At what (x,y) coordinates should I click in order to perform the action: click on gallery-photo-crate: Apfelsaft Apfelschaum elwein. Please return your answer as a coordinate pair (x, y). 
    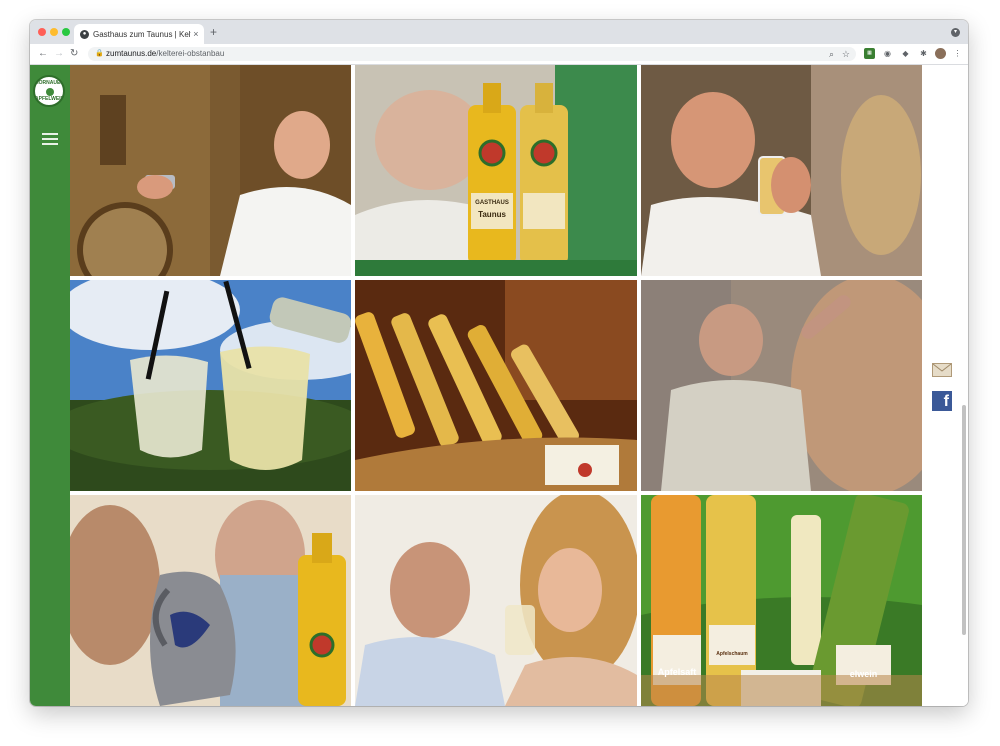
    Looking at the image, I should click on (781, 600).